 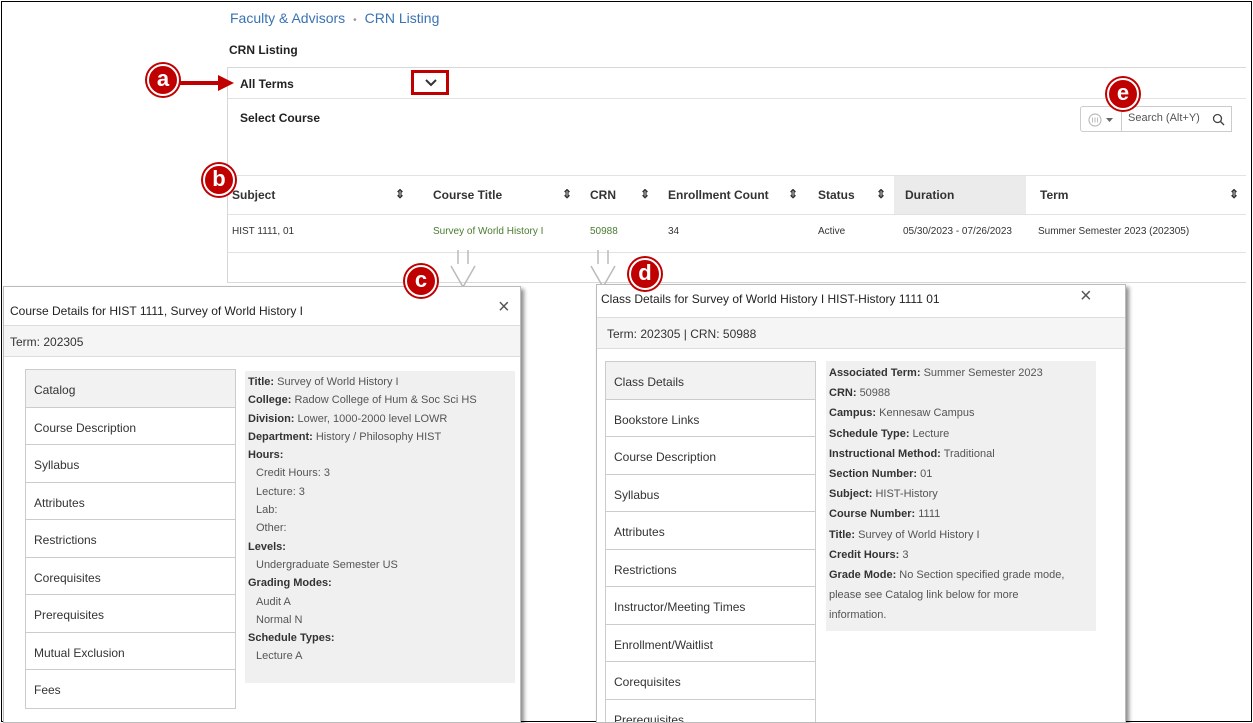 What do you see at coordinates (163, 80) in the screenshot?
I see `callout-badge-a: a` at bounding box center [163, 80].